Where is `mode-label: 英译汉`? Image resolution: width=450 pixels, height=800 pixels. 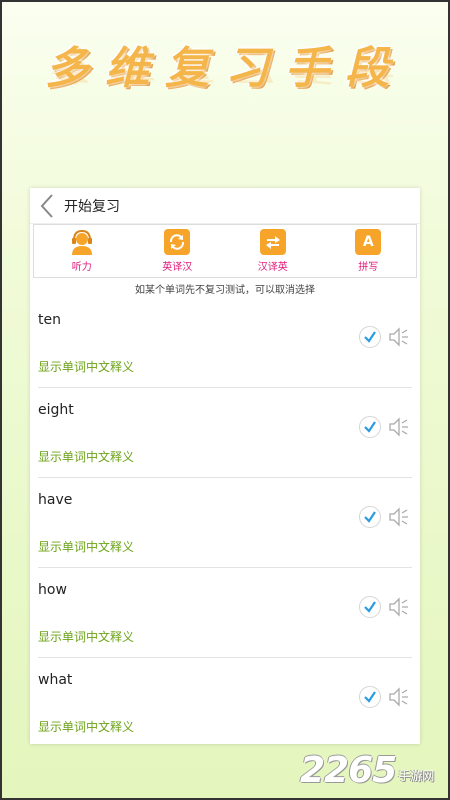
mode-label: 英译汉 is located at coordinates (177, 267).